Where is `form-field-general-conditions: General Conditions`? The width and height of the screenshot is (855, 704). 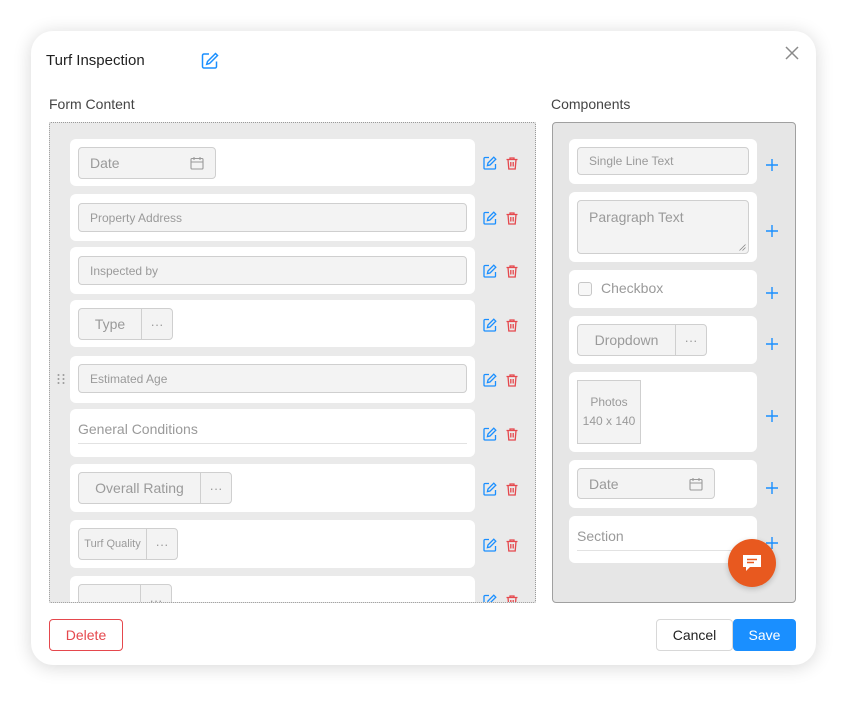
form-field-general-conditions: General Conditions is located at coordinates (272, 433).